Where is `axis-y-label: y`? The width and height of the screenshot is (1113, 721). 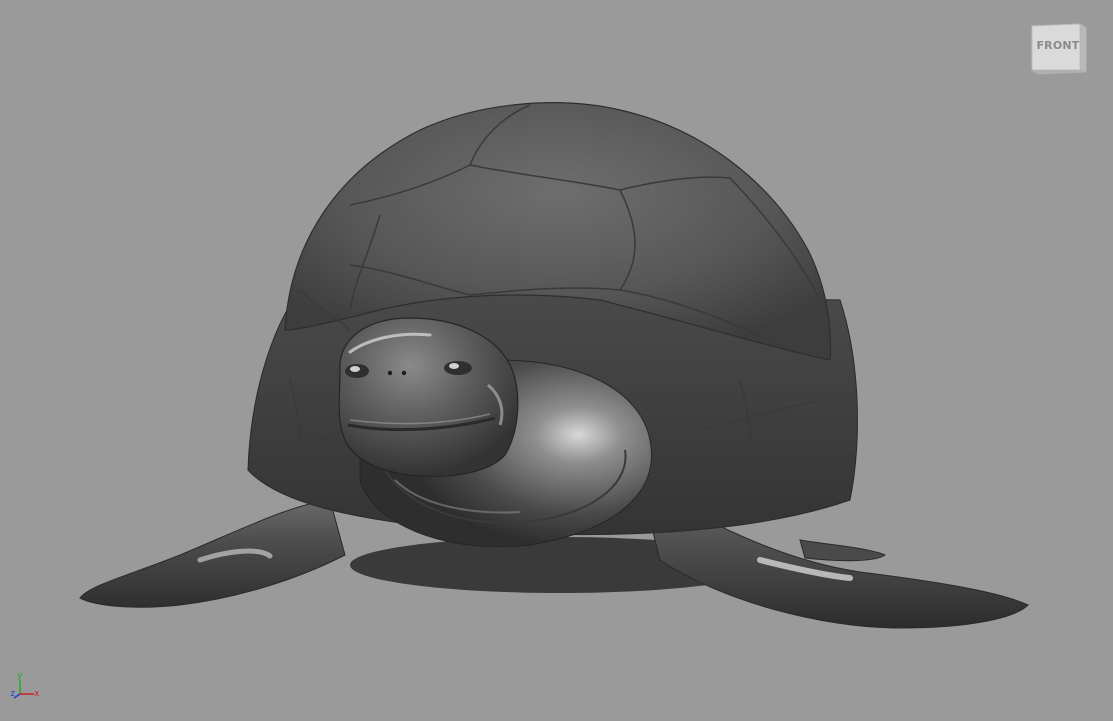
axis-y-label: y is located at coordinates (20, 676).